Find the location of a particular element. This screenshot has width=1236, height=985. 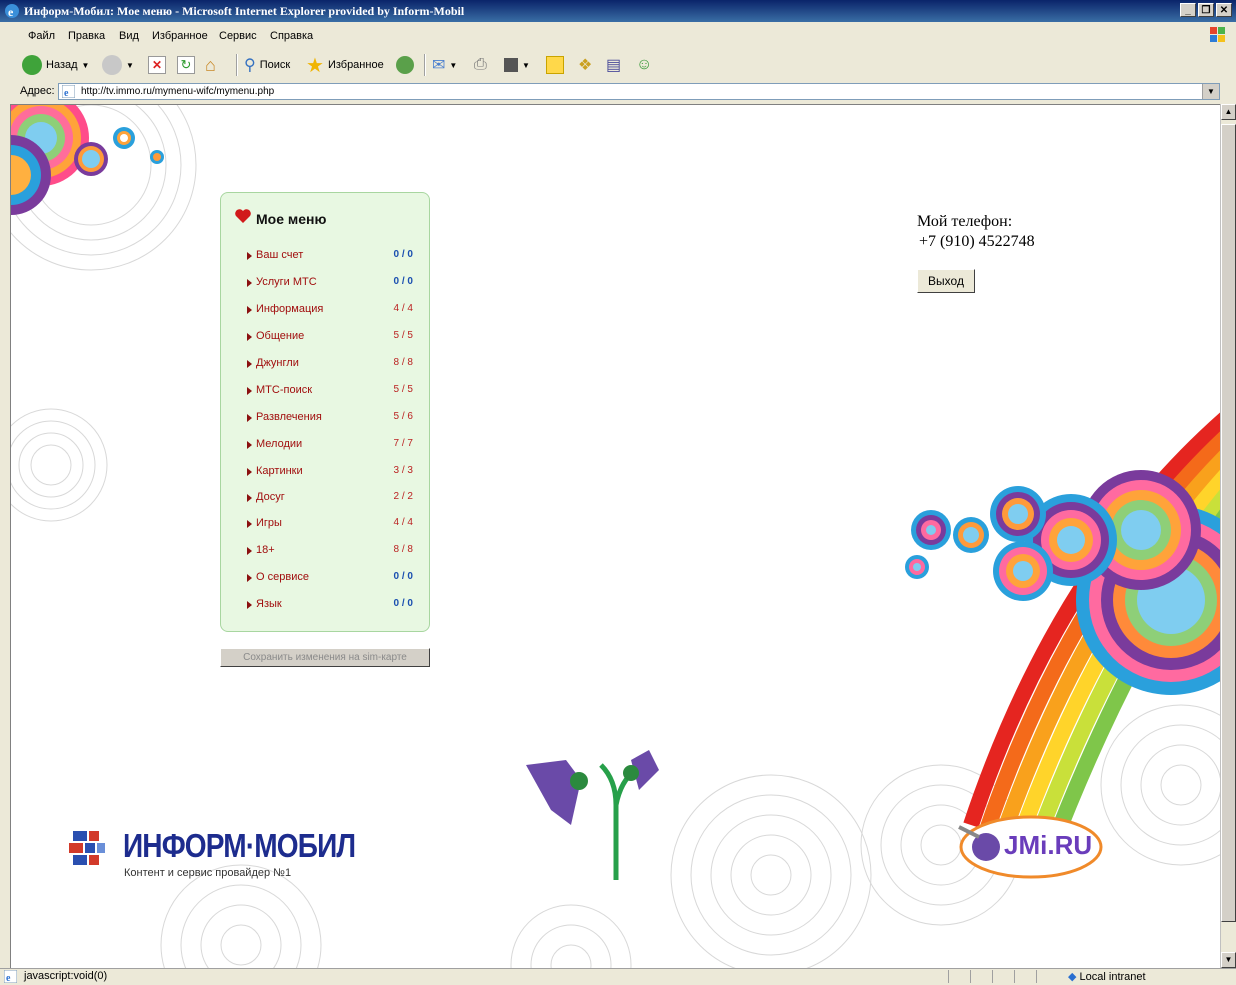

menu-item-jungle: Джунгли 8 / 8 is located at coordinates (330, 366).